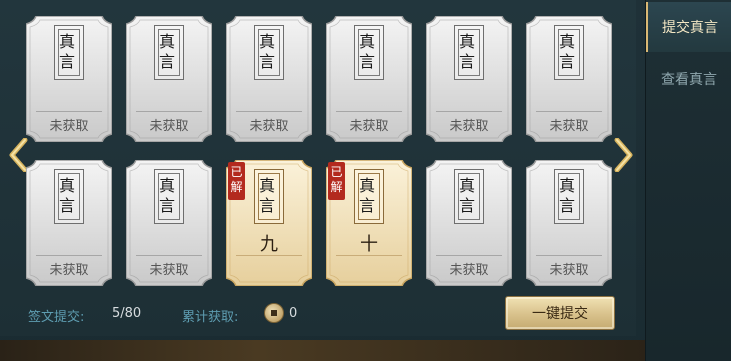  Describe the element at coordinates (269, 244) in the screenshot. I see `card-number: 九` at that location.